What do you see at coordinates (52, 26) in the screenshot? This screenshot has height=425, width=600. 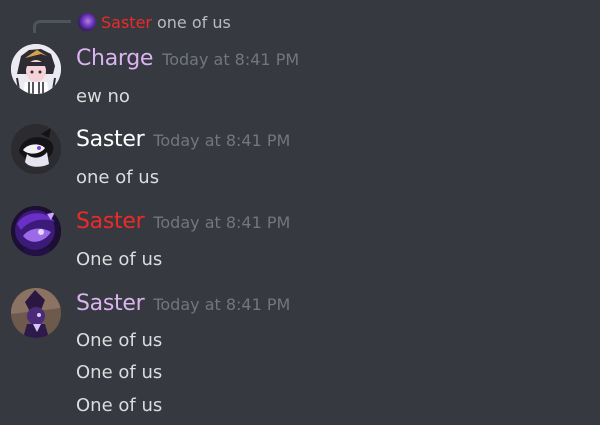 I see `reply-spine` at bounding box center [52, 26].